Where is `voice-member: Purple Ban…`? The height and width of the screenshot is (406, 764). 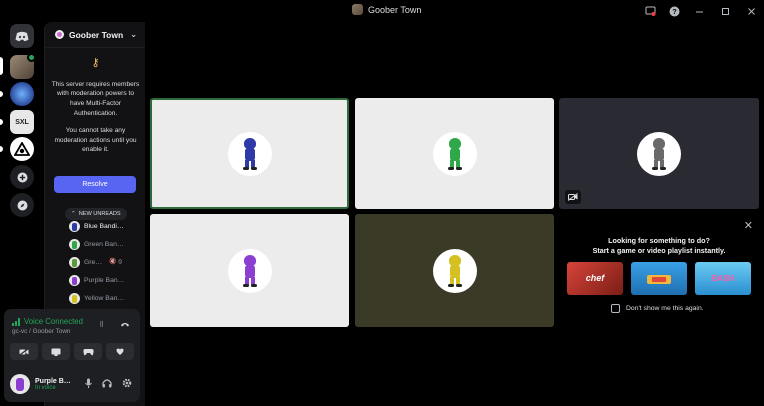 voice-member: Purple Ban… is located at coordinates (96, 280).